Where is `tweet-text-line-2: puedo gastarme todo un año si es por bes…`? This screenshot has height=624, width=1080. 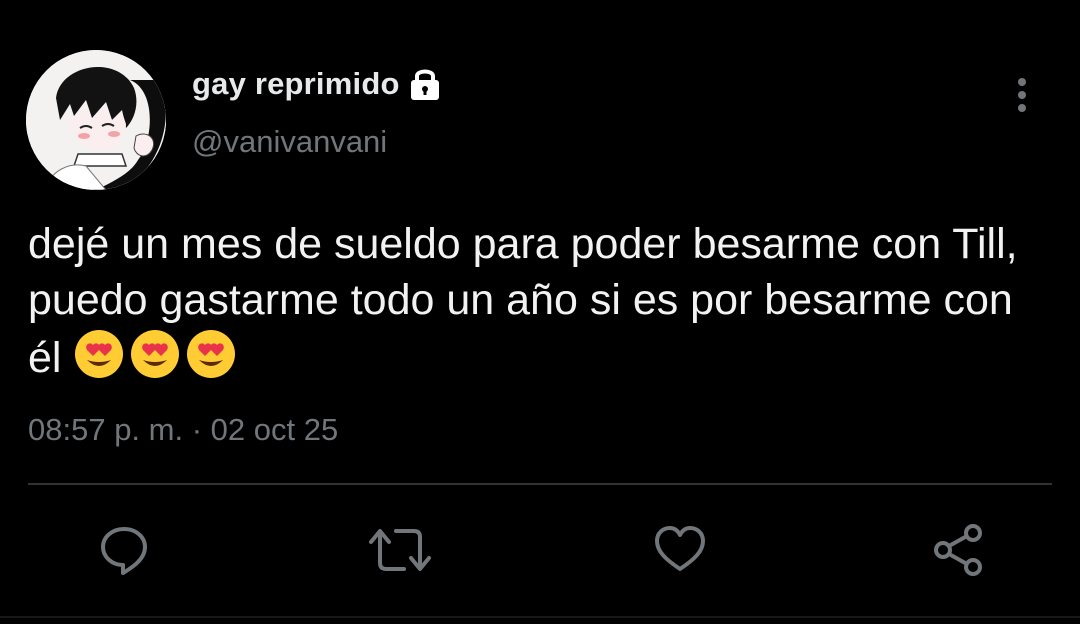
tweet-text-line-2: puedo gastarme todo un año si es por bes… is located at coordinates (520, 300).